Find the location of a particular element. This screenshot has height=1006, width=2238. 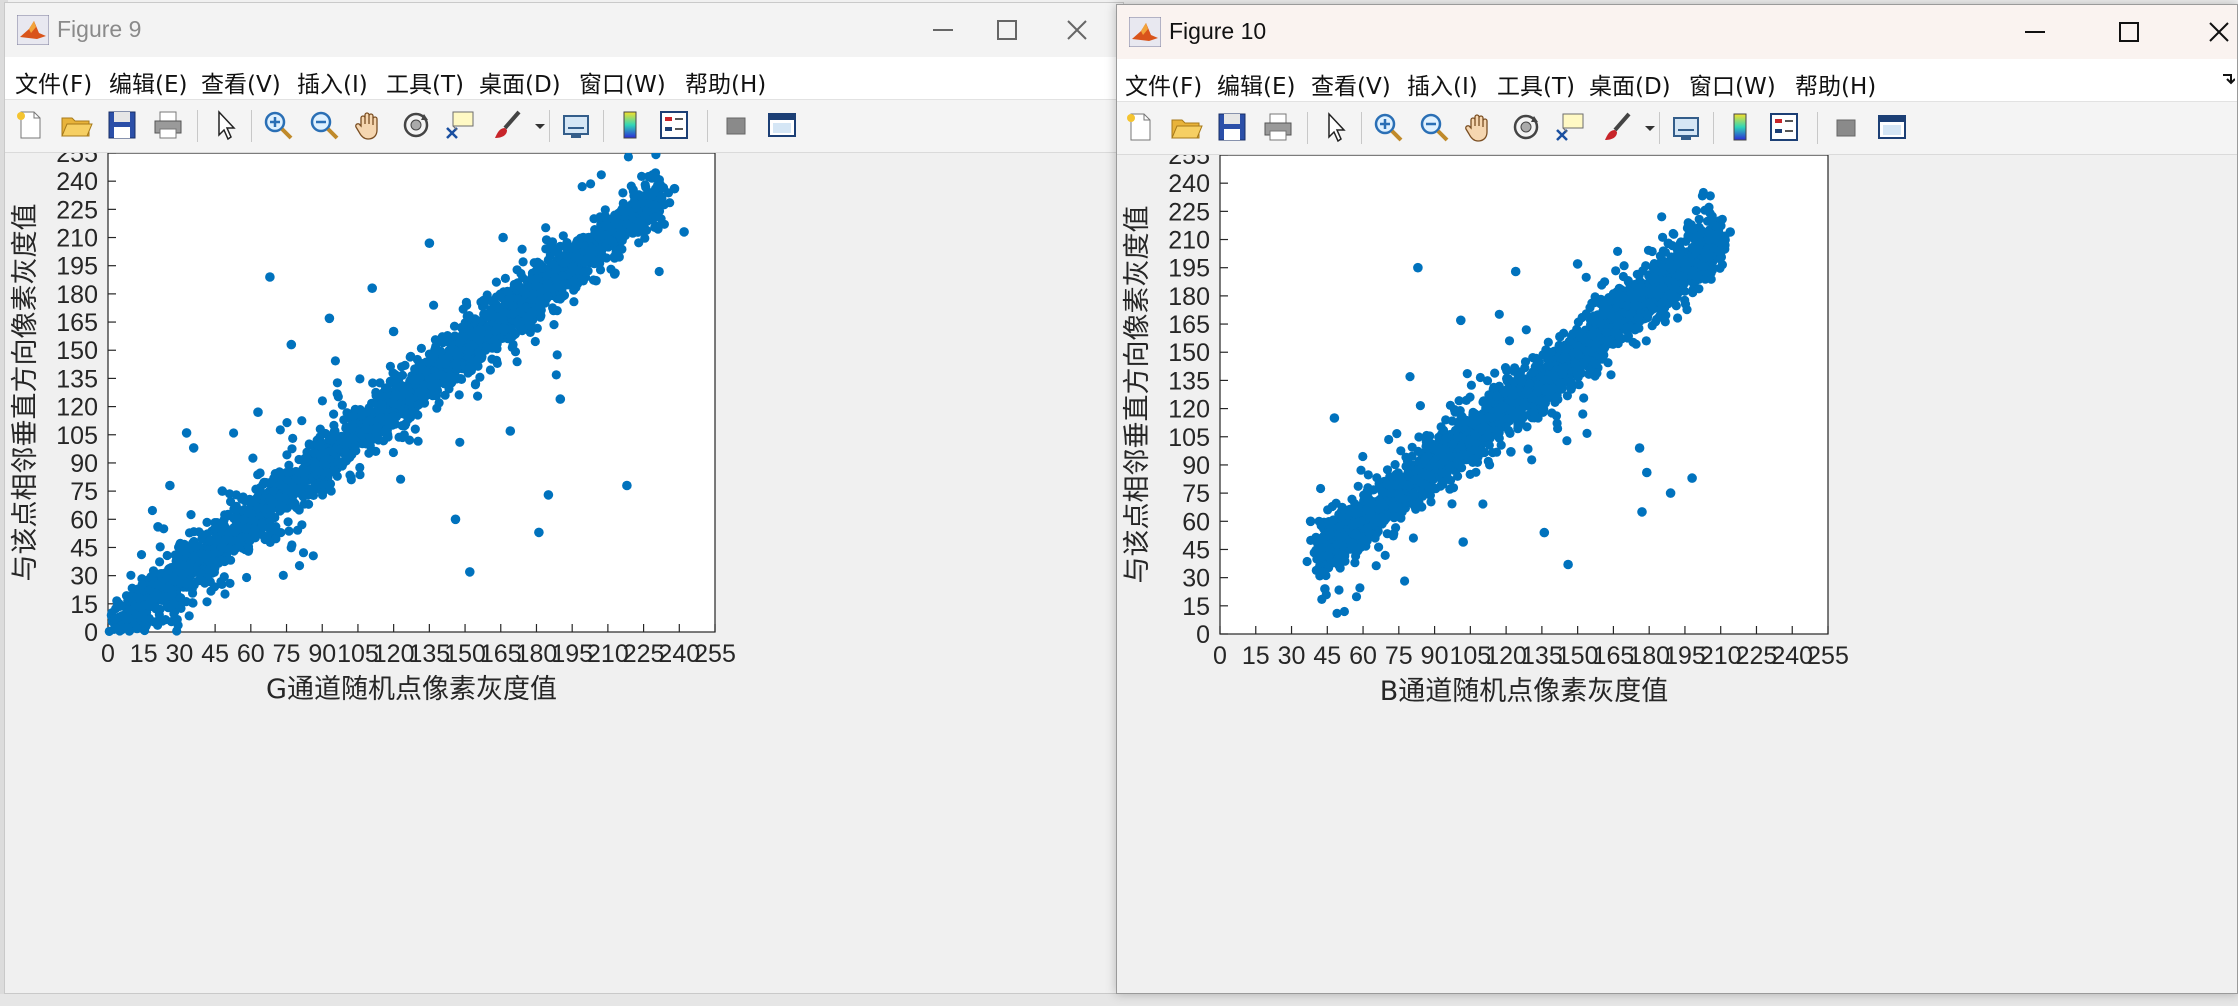

scatter-outlier-point is located at coordinates (627, 485).